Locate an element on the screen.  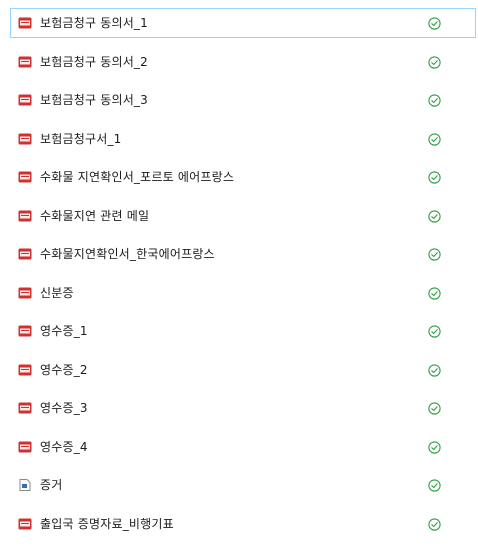
file-name: 영수증_1 is located at coordinates (64, 331).